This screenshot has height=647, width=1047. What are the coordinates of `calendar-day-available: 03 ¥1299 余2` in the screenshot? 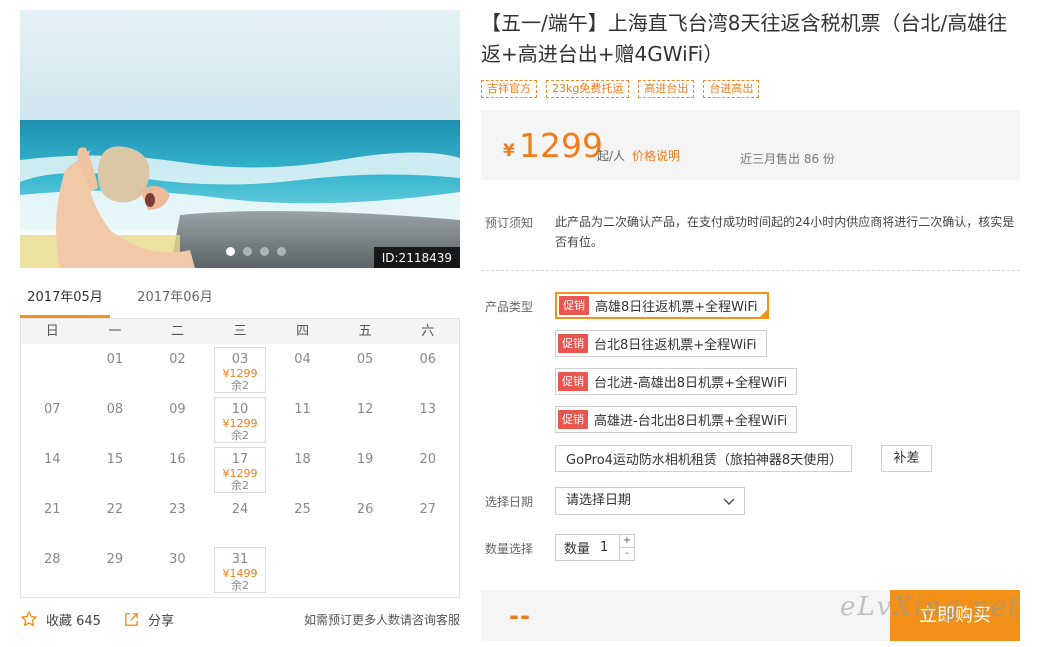 It's located at (240, 370).